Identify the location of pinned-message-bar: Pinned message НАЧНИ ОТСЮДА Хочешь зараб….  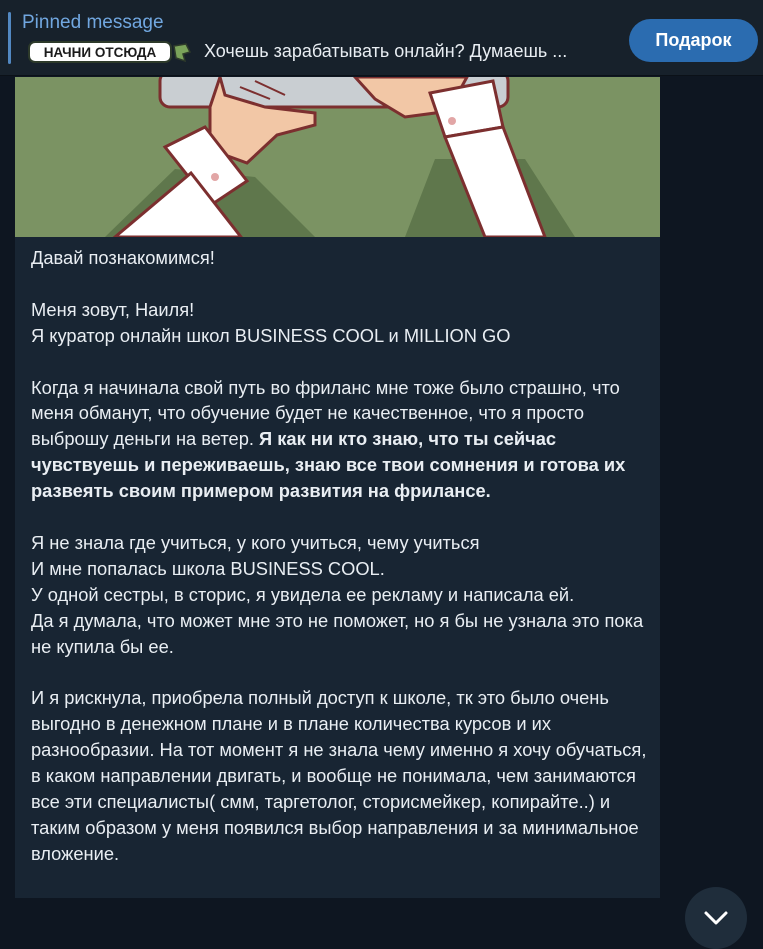
(381, 38).